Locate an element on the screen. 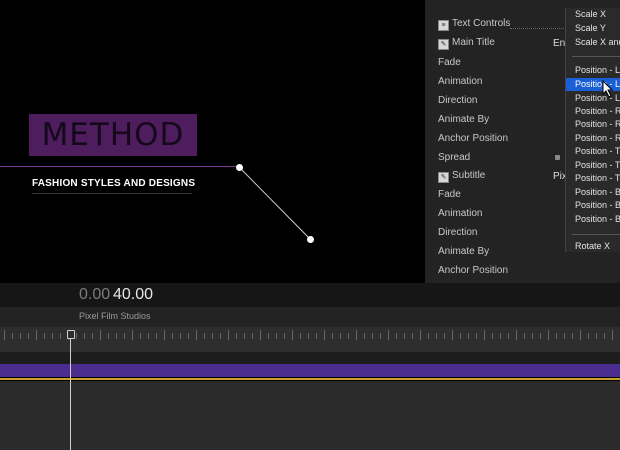  inspector-row-anchor-position: Anchor Position is located at coordinates (473, 138).